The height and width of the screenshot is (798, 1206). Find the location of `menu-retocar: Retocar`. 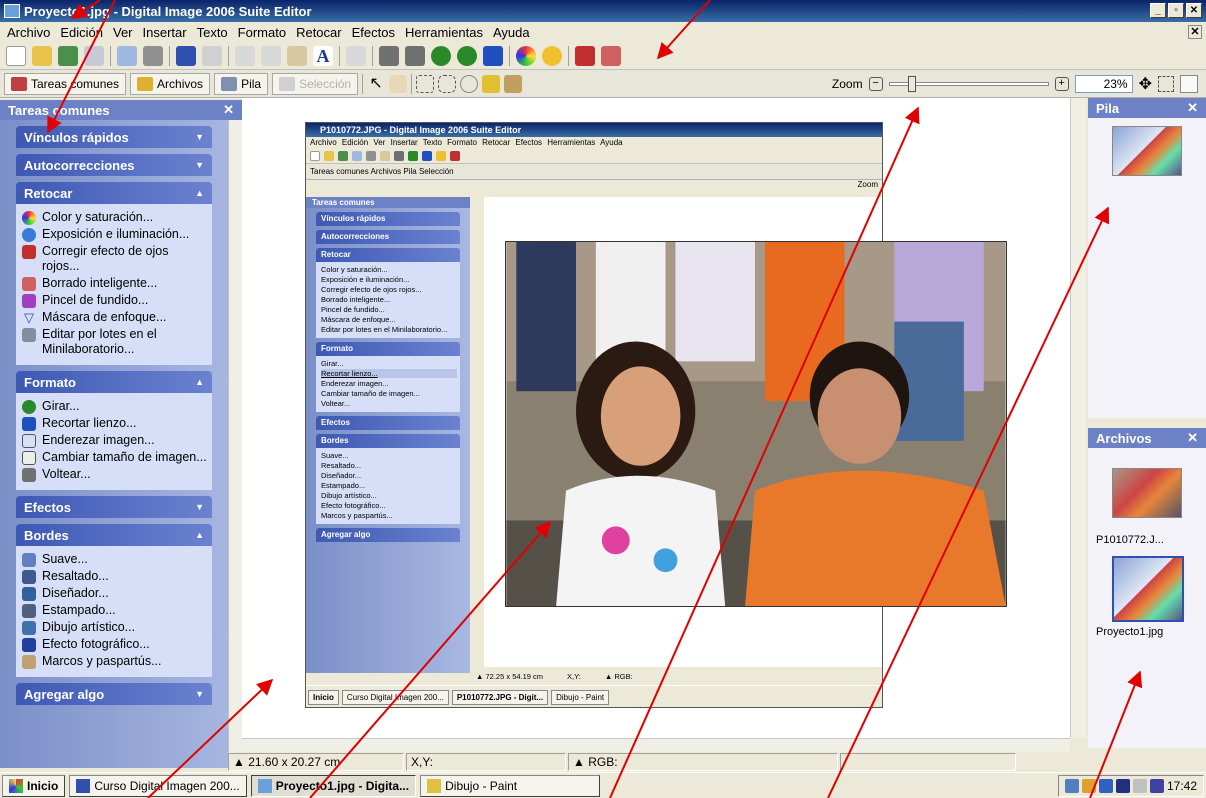

menu-retocar: Retocar is located at coordinates (319, 32).